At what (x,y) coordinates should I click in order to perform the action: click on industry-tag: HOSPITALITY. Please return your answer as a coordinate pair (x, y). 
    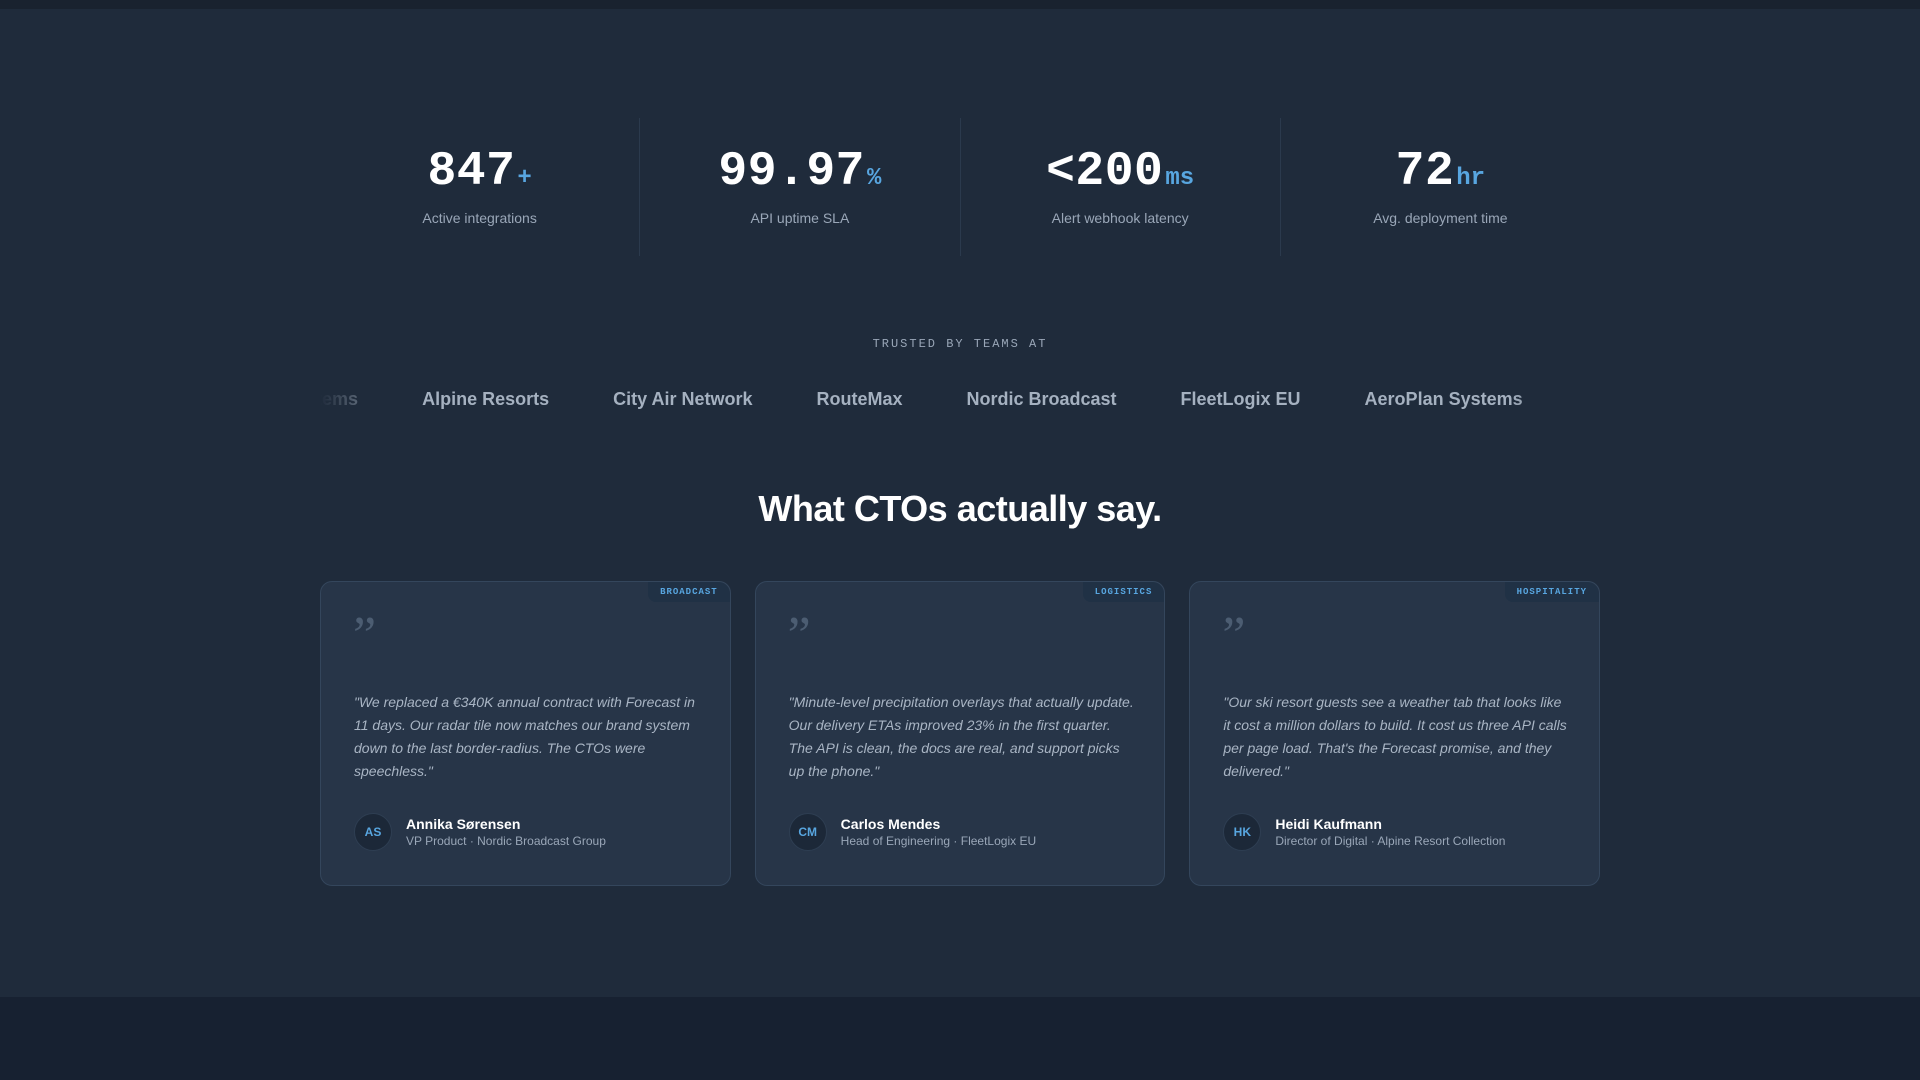
    Looking at the image, I should click on (1552, 592).